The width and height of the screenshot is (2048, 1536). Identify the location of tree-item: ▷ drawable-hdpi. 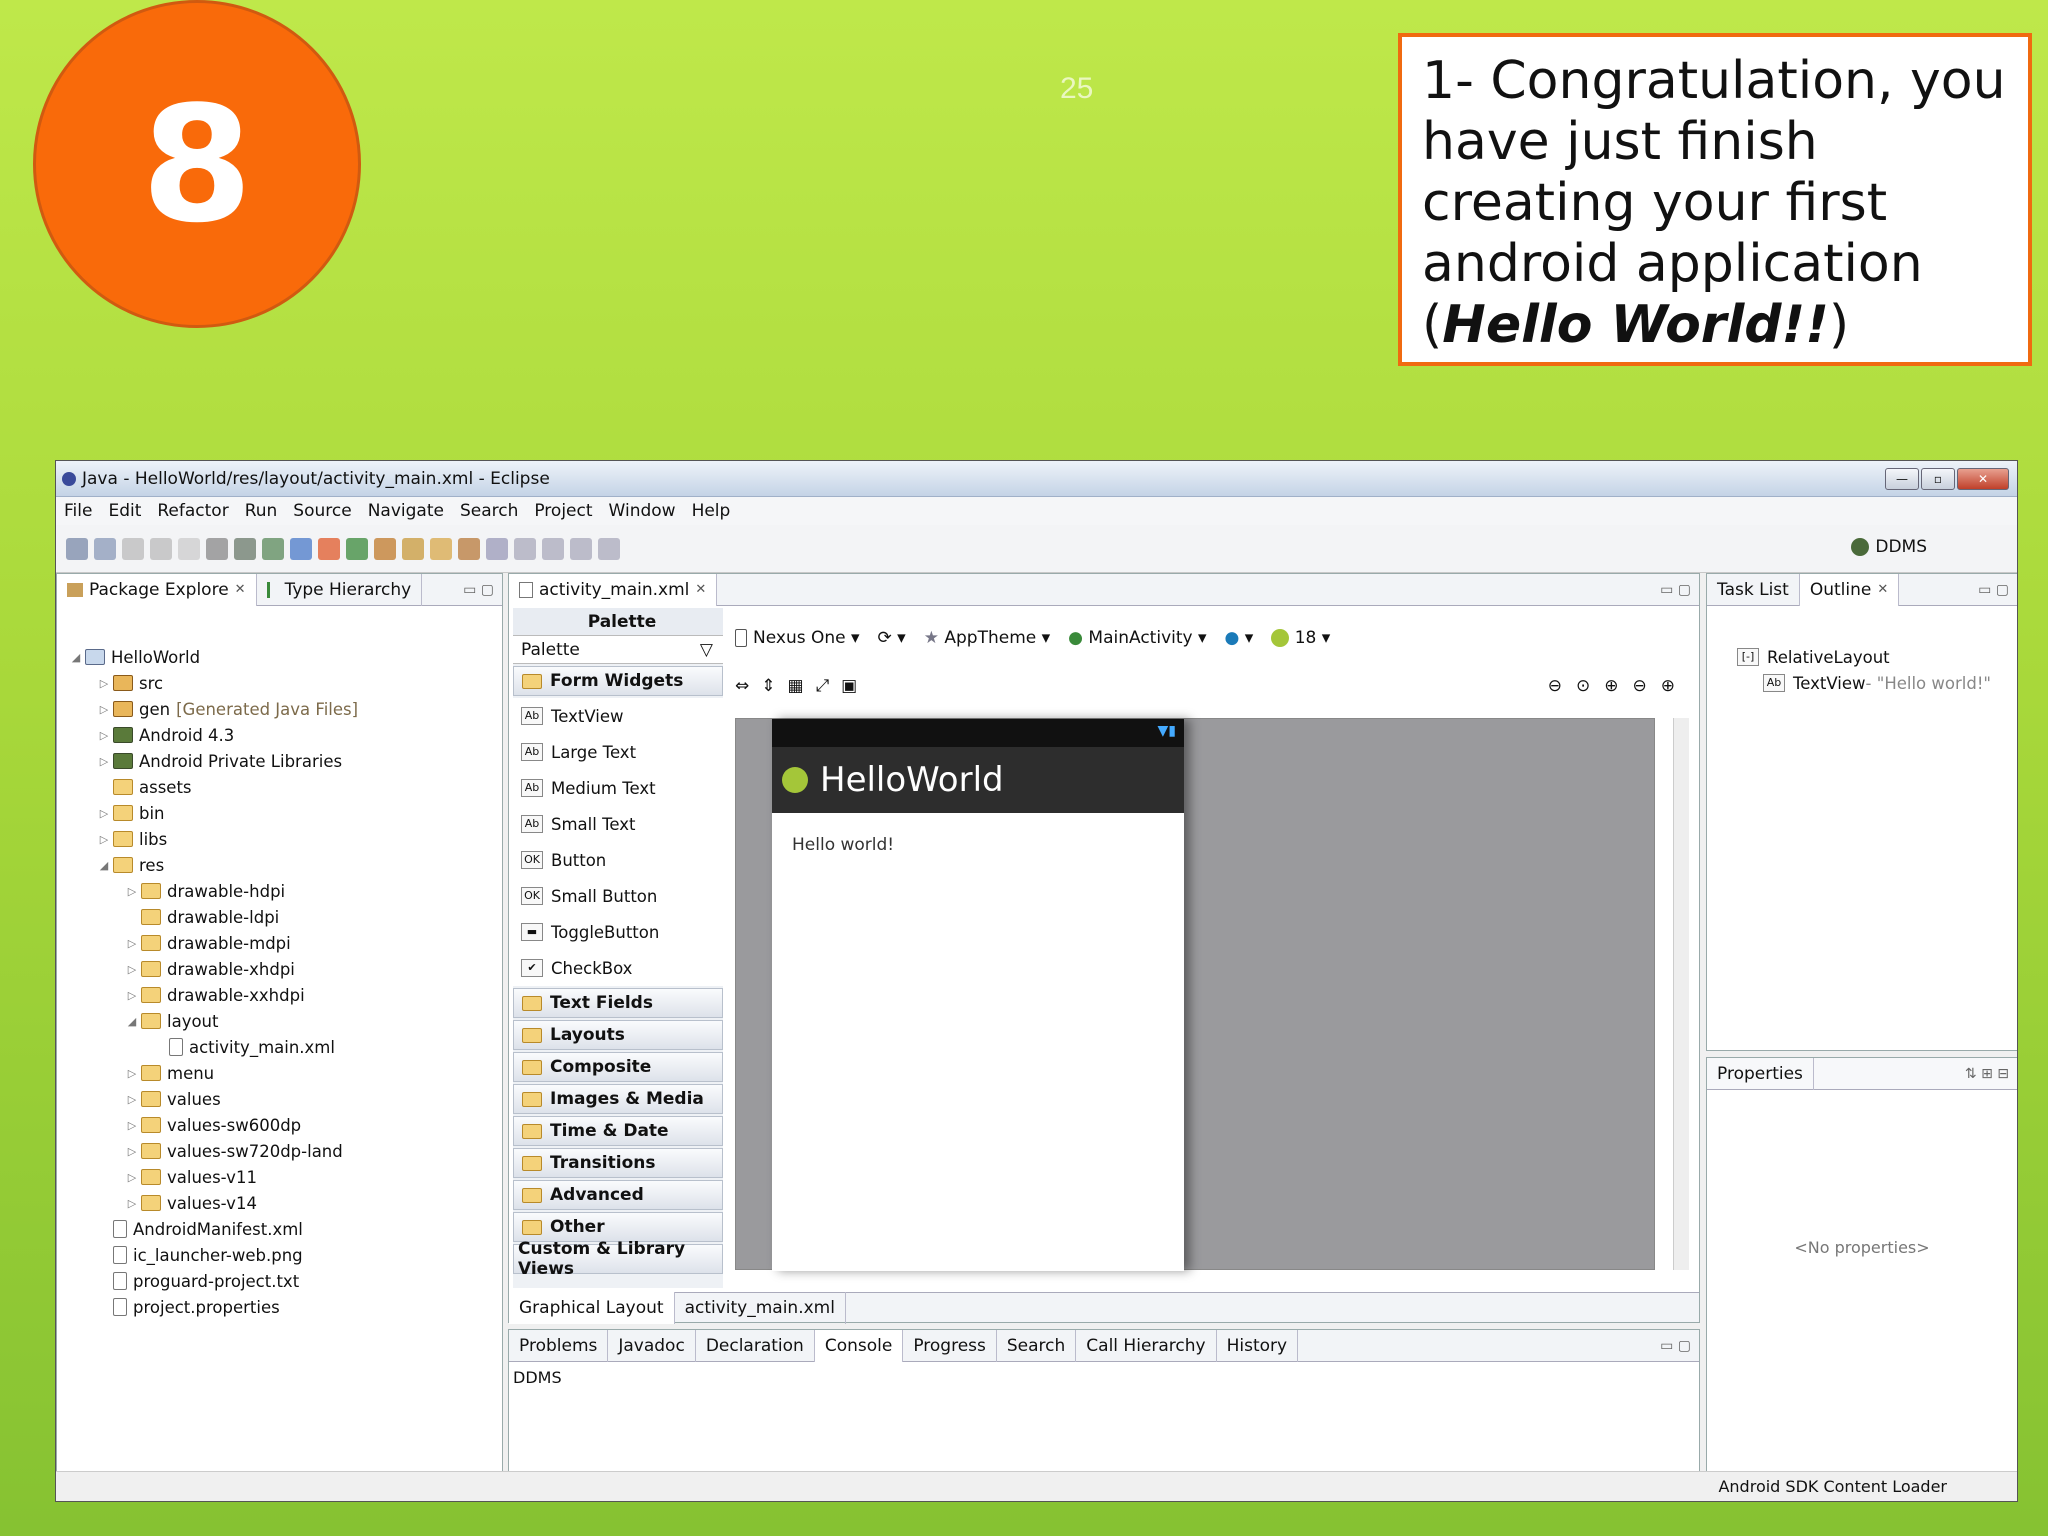
(279, 891).